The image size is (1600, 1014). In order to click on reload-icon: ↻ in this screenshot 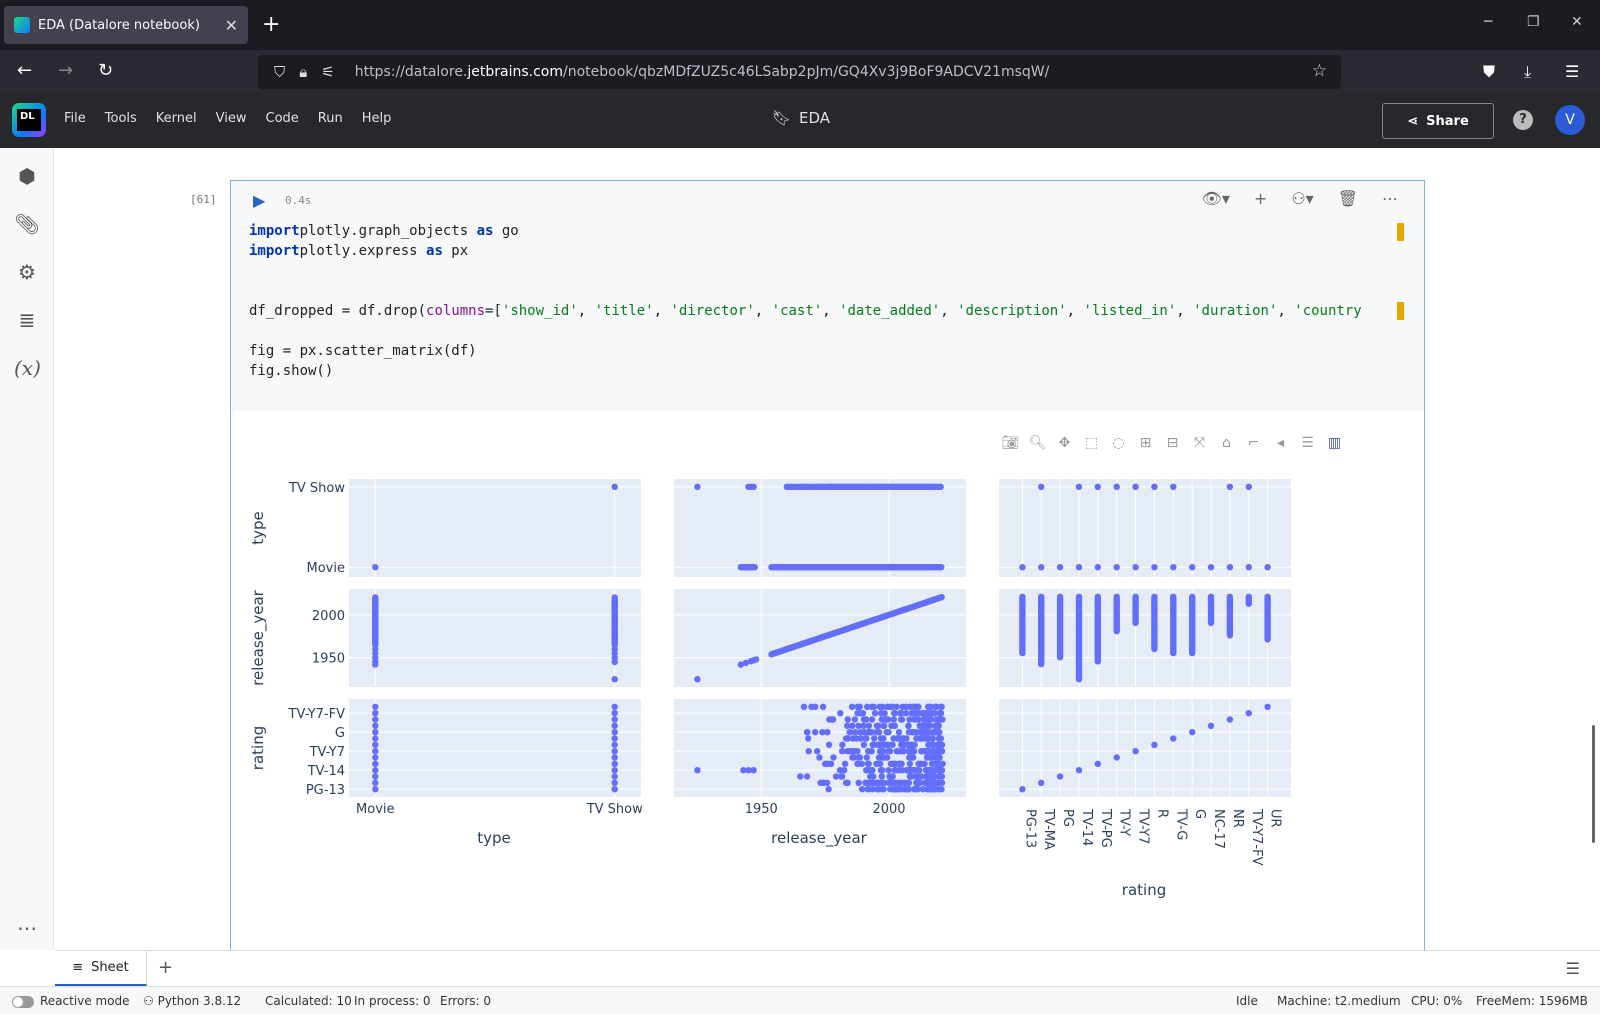, I will do `click(105, 70)`.